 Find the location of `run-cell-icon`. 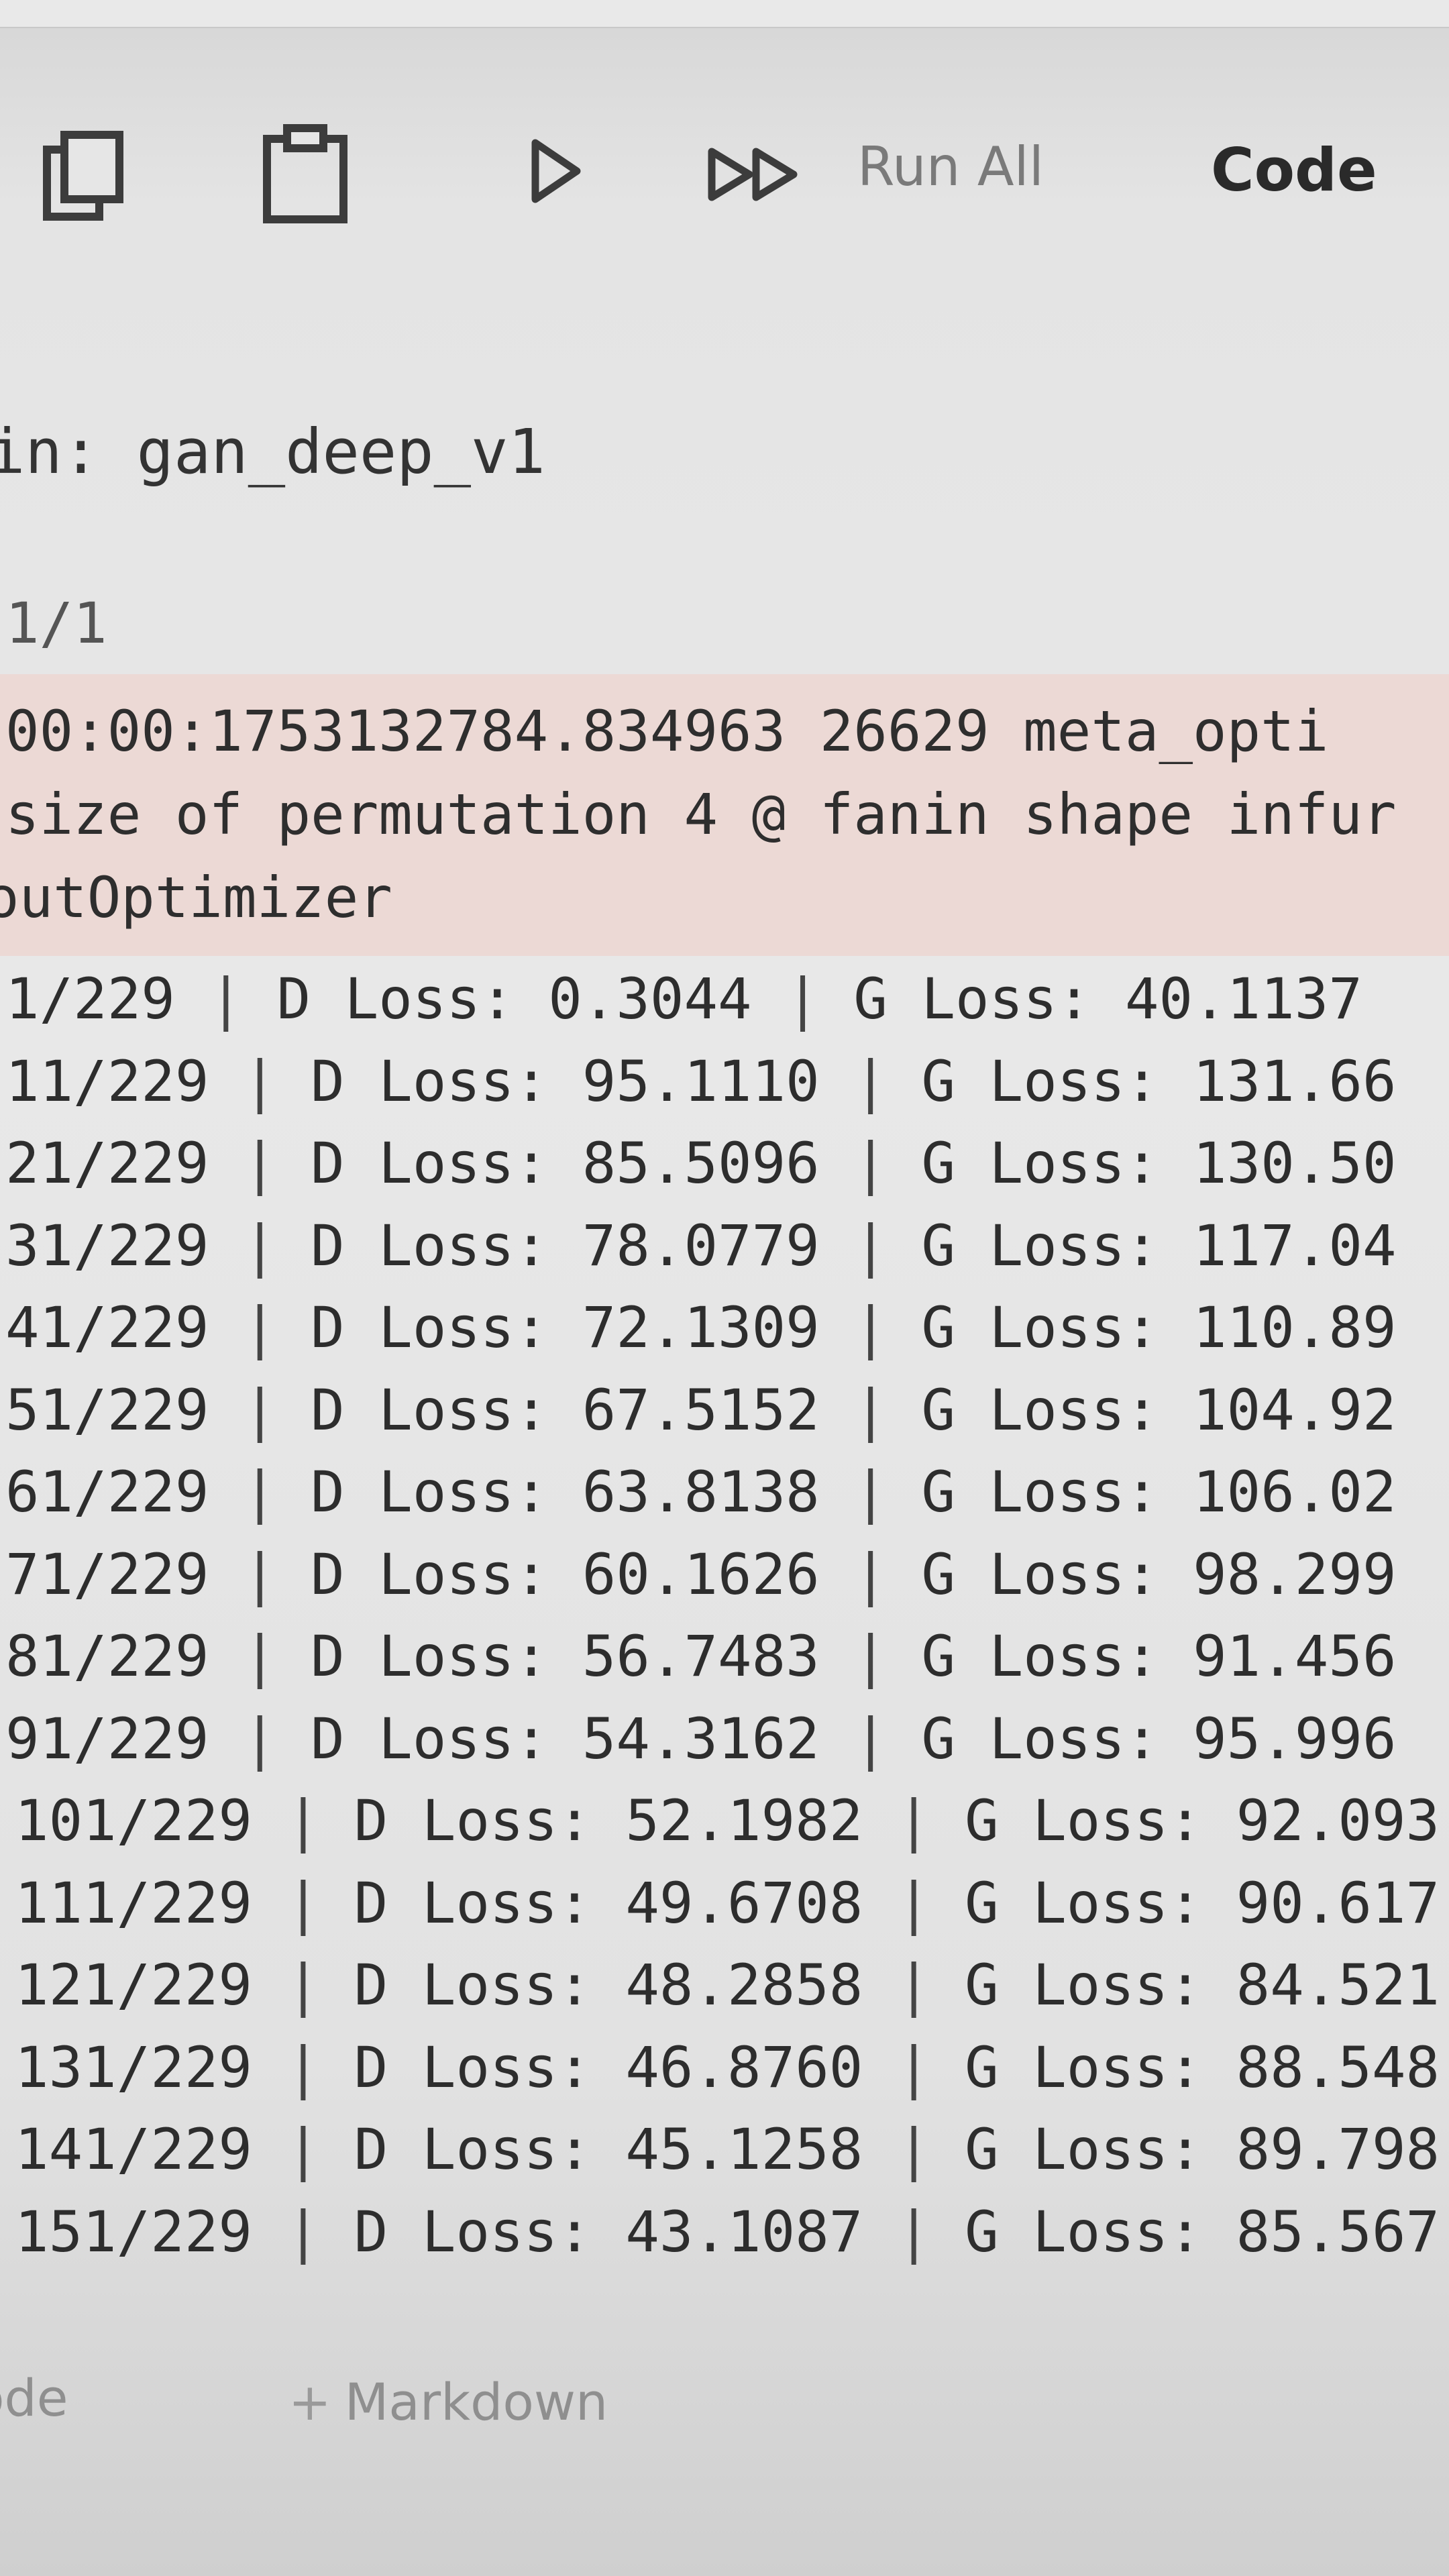

run-cell-icon is located at coordinates (557, 171).